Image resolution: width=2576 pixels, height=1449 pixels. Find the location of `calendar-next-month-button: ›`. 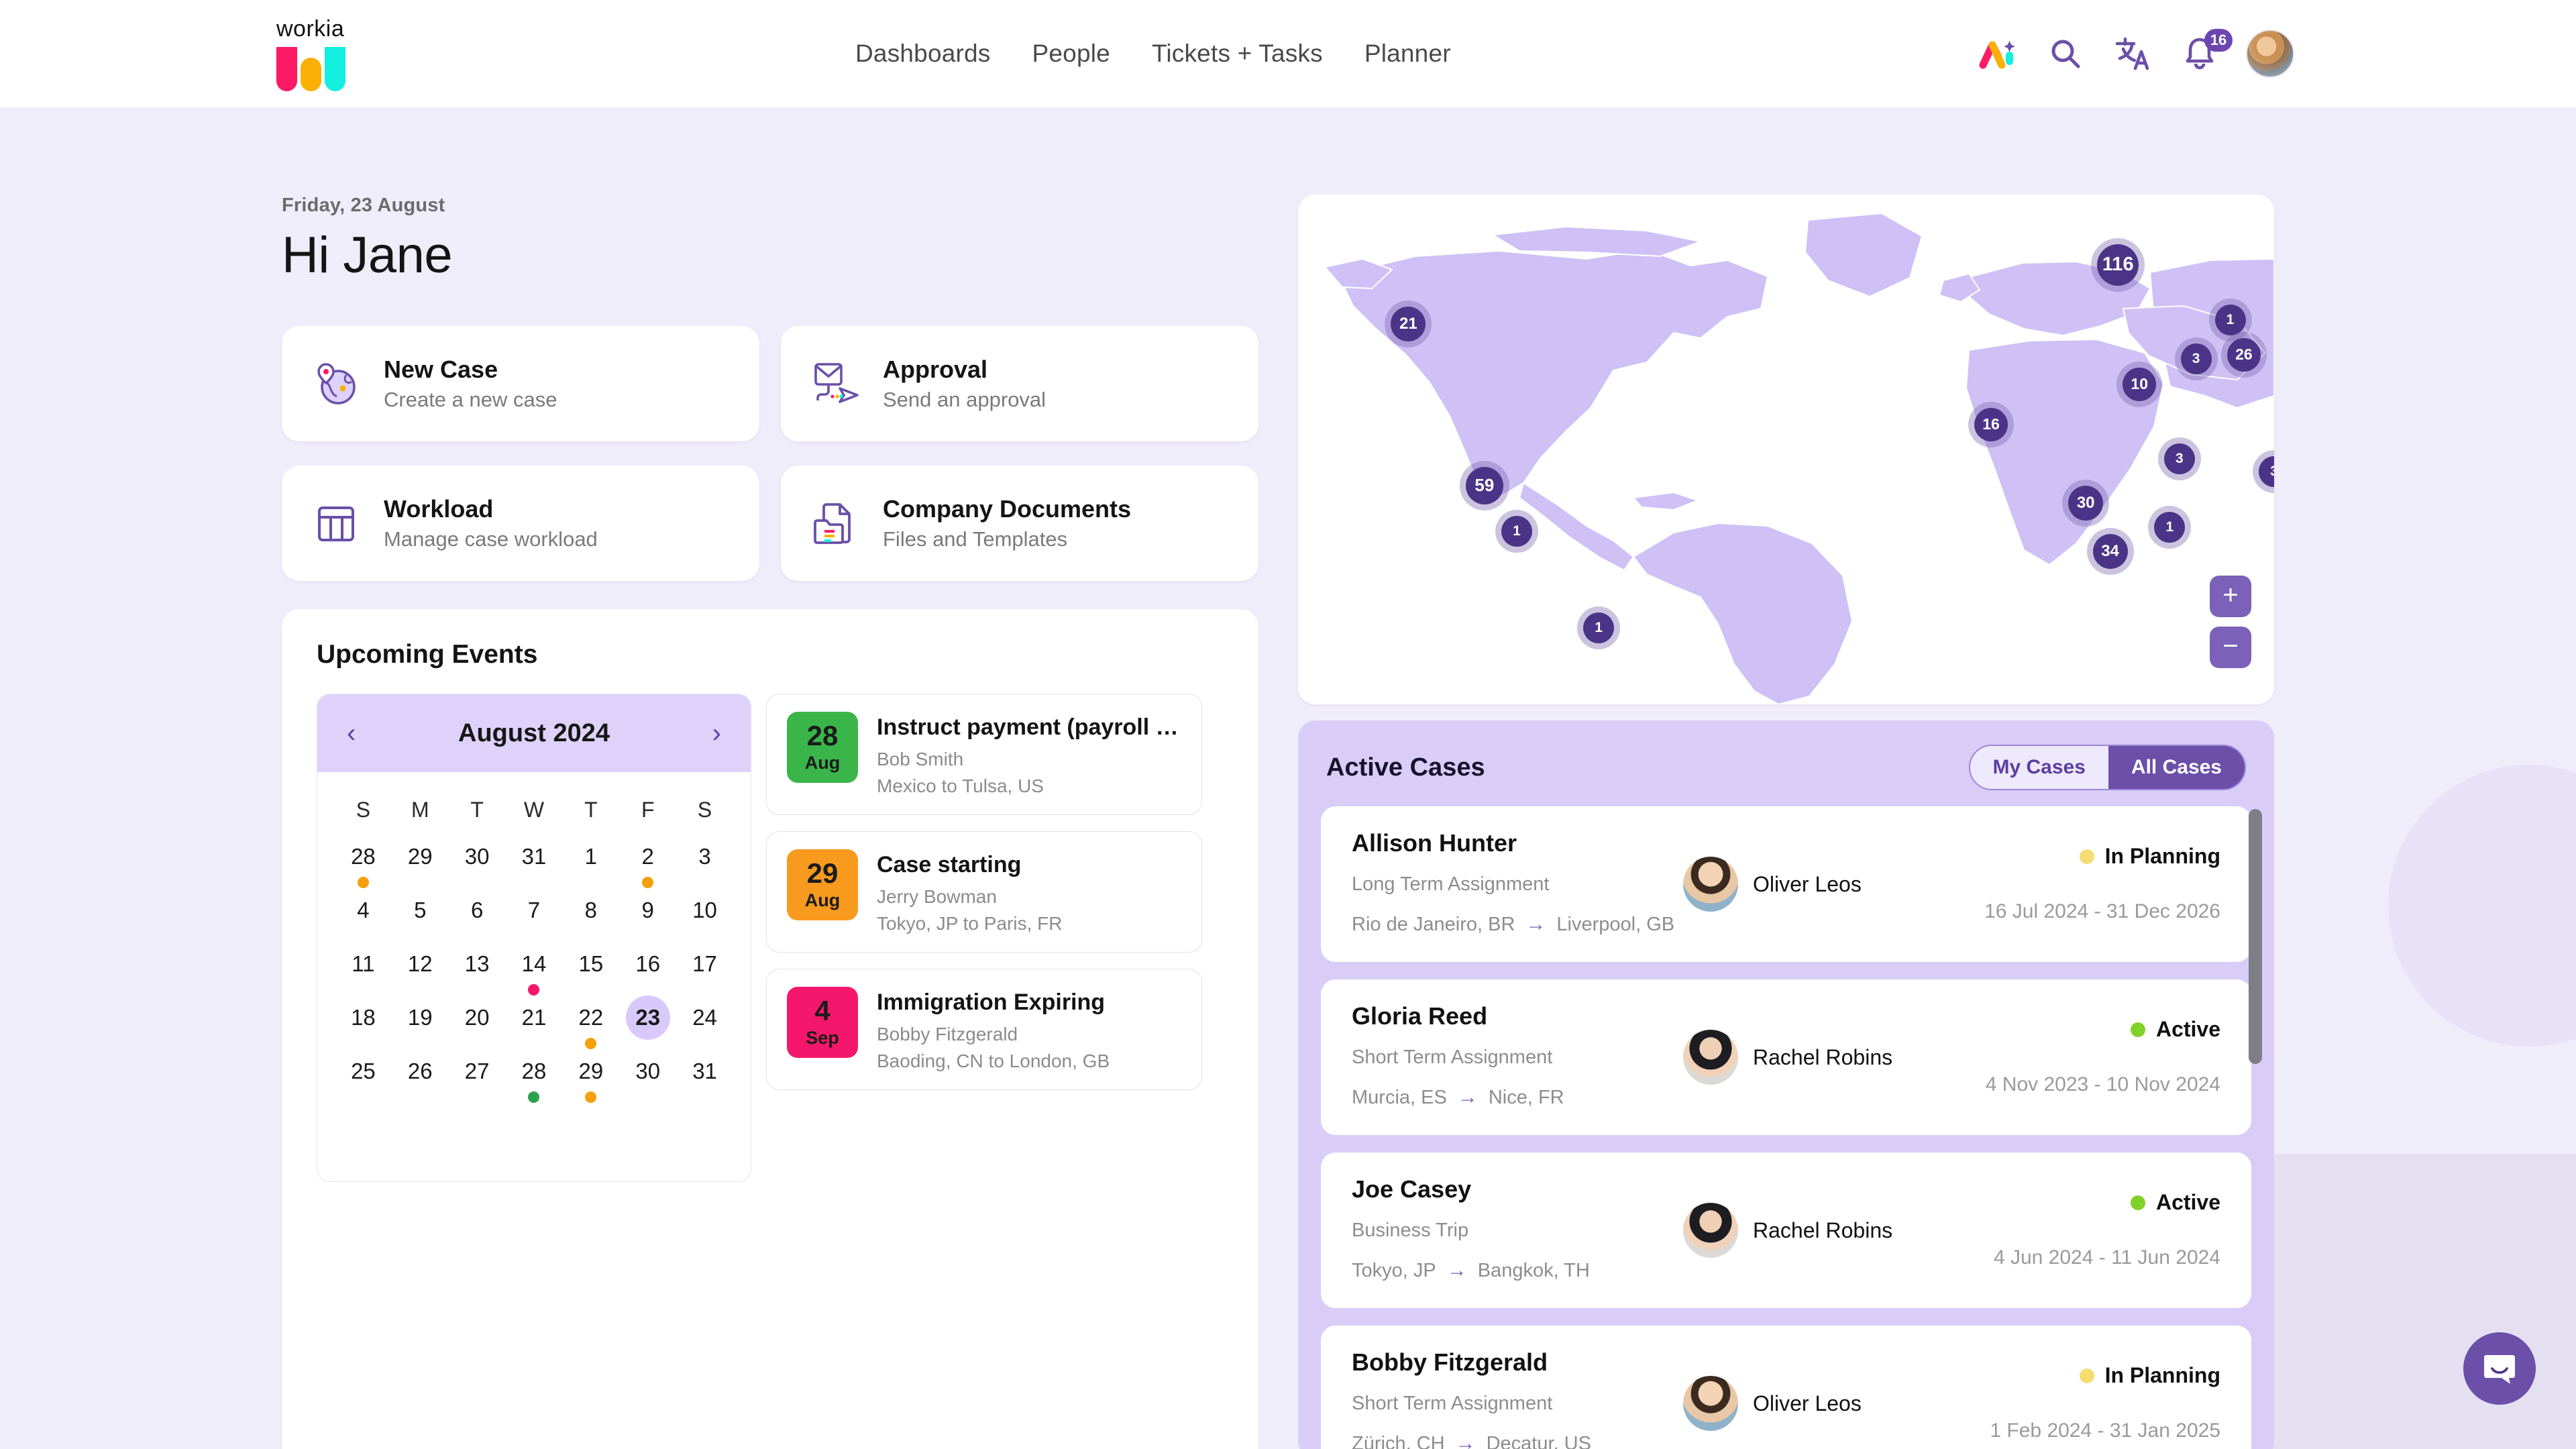

calendar-next-month-button: › is located at coordinates (716, 733).